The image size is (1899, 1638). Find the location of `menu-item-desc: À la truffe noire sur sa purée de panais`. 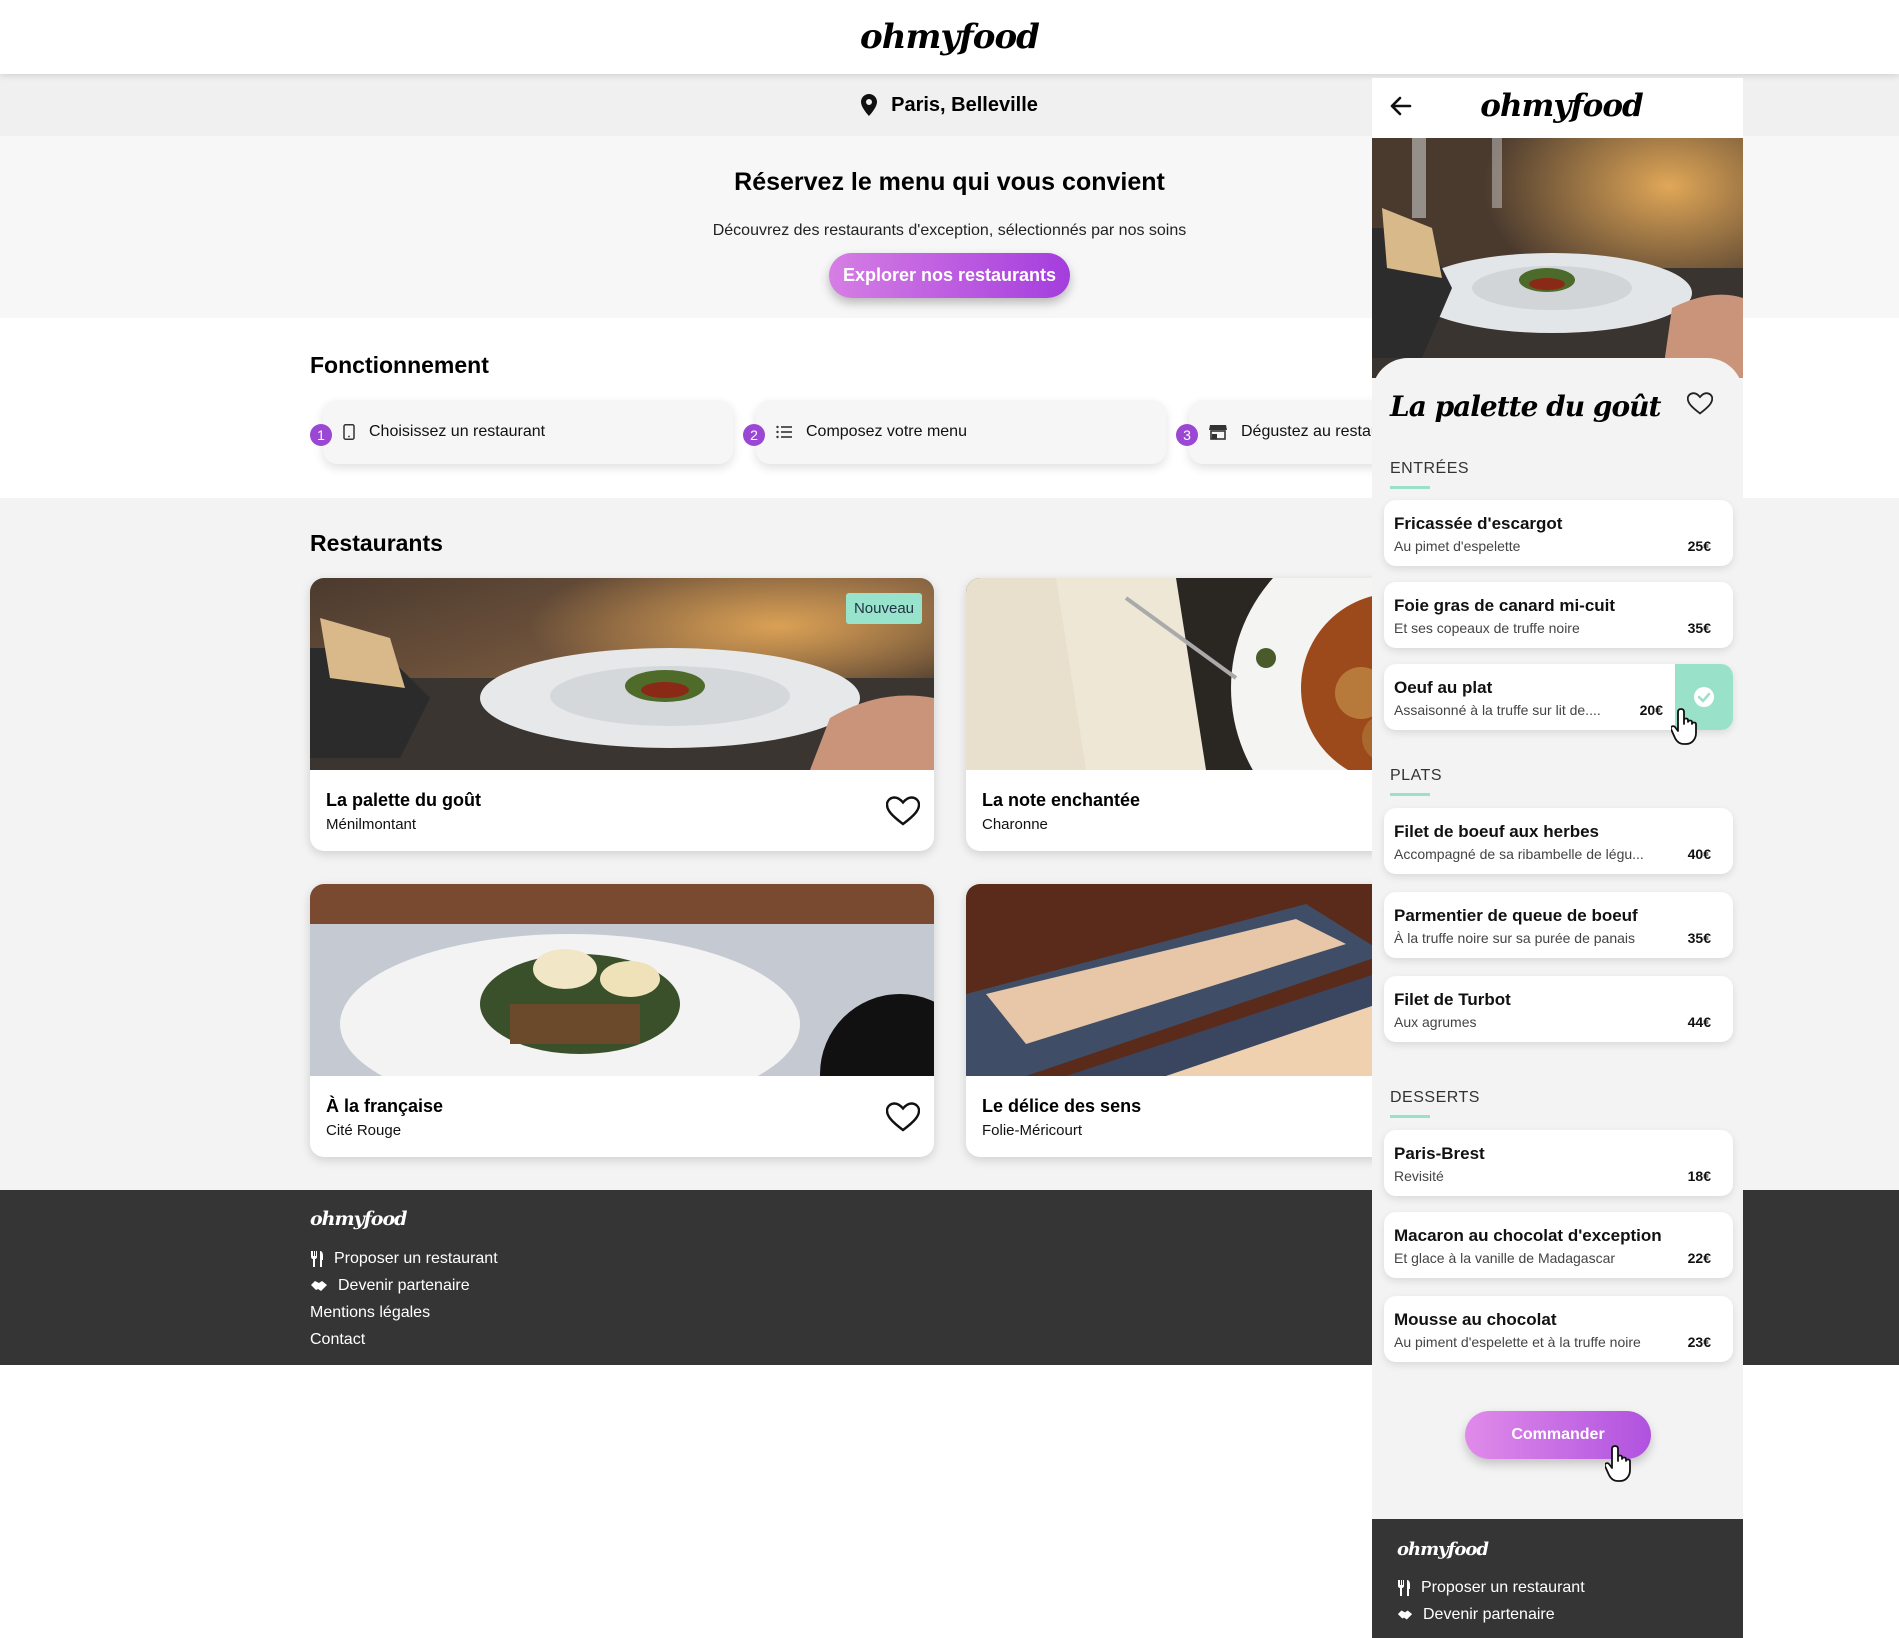

menu-item-desc: À la truffe noire sur sa purée de panais is located at coordinates (1515, 938).